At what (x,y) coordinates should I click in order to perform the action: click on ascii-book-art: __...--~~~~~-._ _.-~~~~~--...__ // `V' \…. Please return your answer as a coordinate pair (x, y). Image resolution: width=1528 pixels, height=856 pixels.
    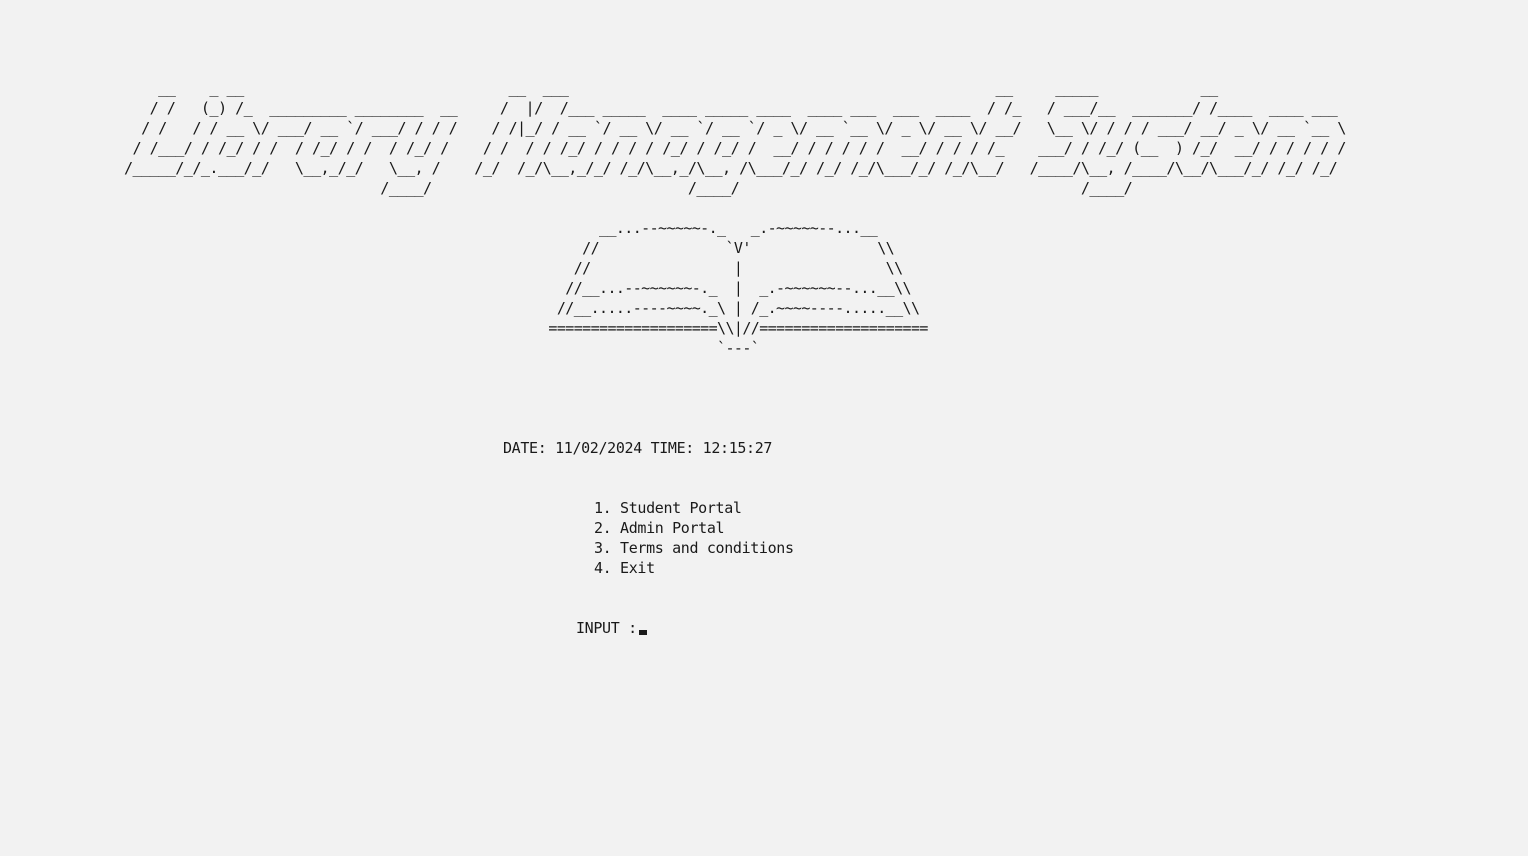
    Looking at the image, I should click on (738, 288).